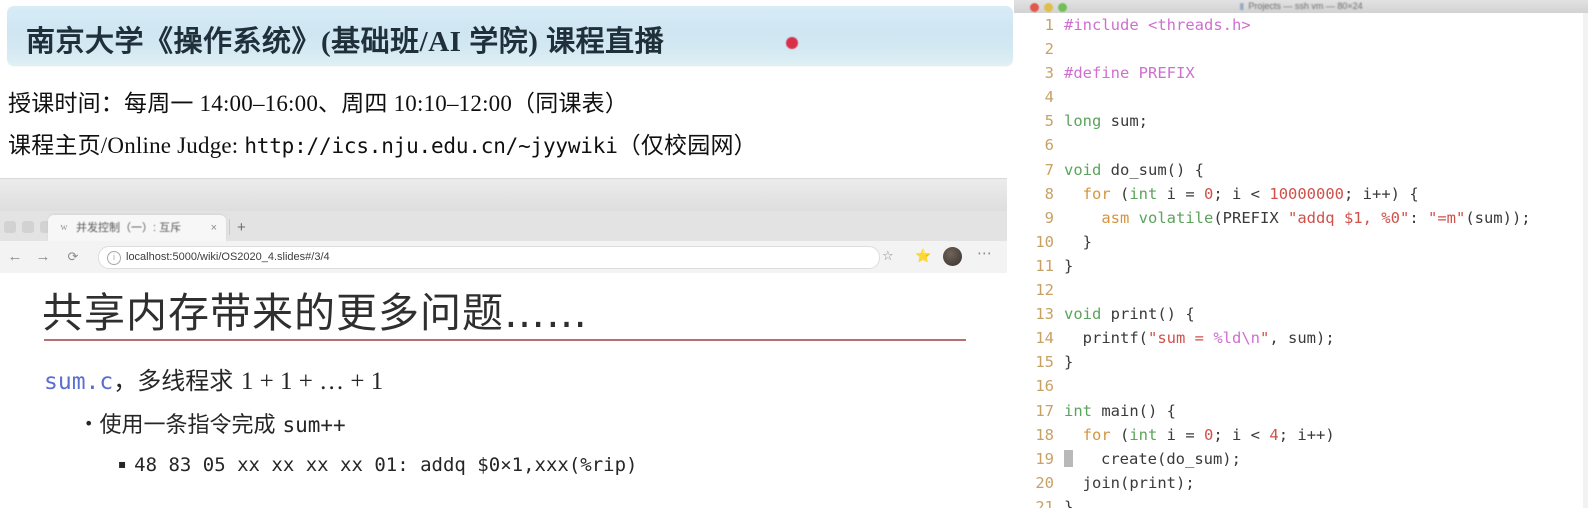 This screenshot has width=1588, height=508. Describe the element at coordinates (1181, 338) in the screenshot. I see `code-token: "sum =` at that location.